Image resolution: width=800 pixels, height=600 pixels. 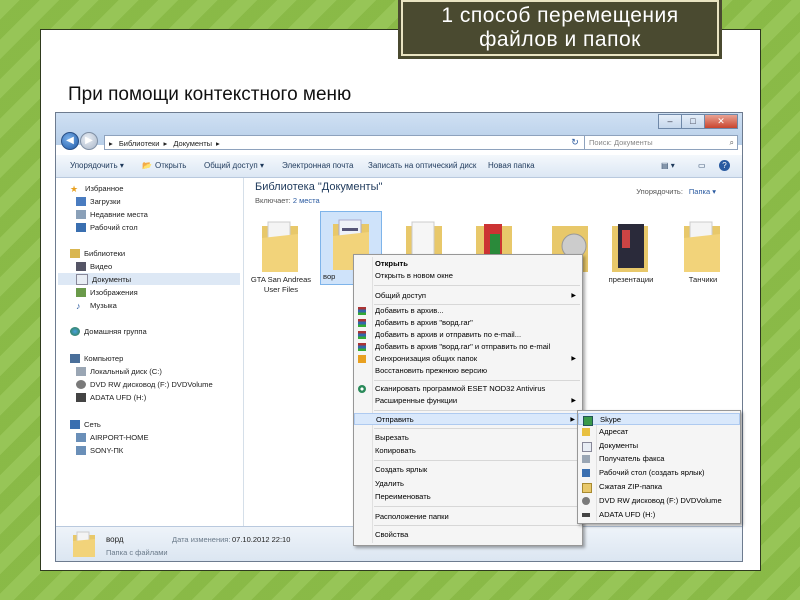 I want to click on sidebar-item-sony: SONY-ПК, so click(x=99, y=450).